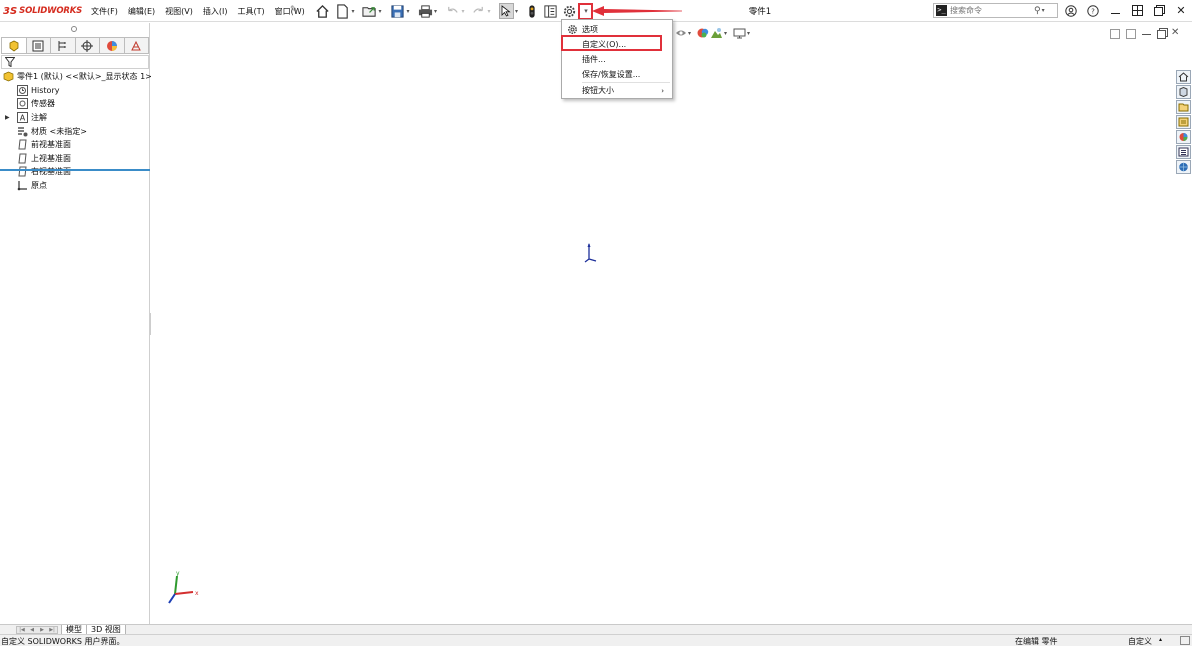 This screenshot has width=1192, height=646. I want to click on view-settings-icon, so click(739, 33).